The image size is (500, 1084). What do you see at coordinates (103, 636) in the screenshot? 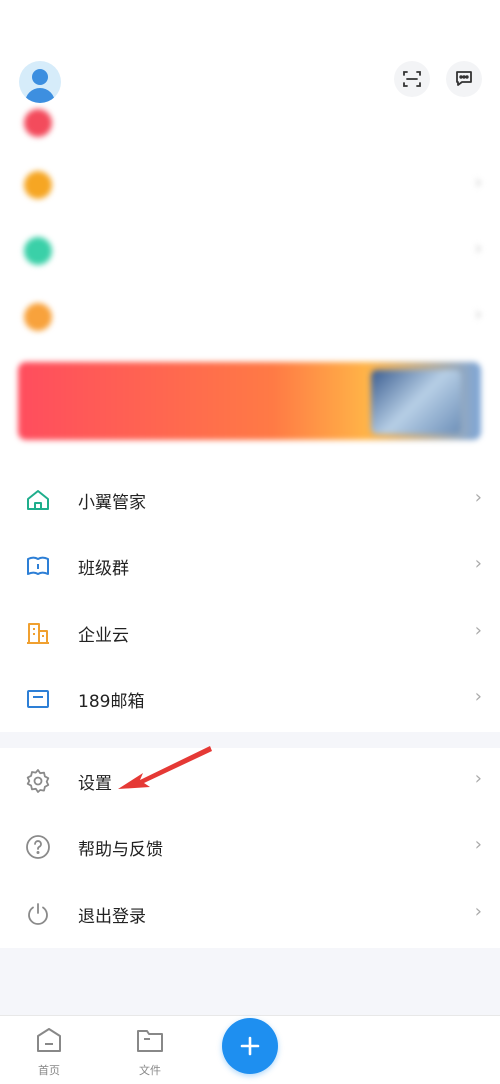
I see `menu-item-label: 企业云` at bounding box center [103, 636].